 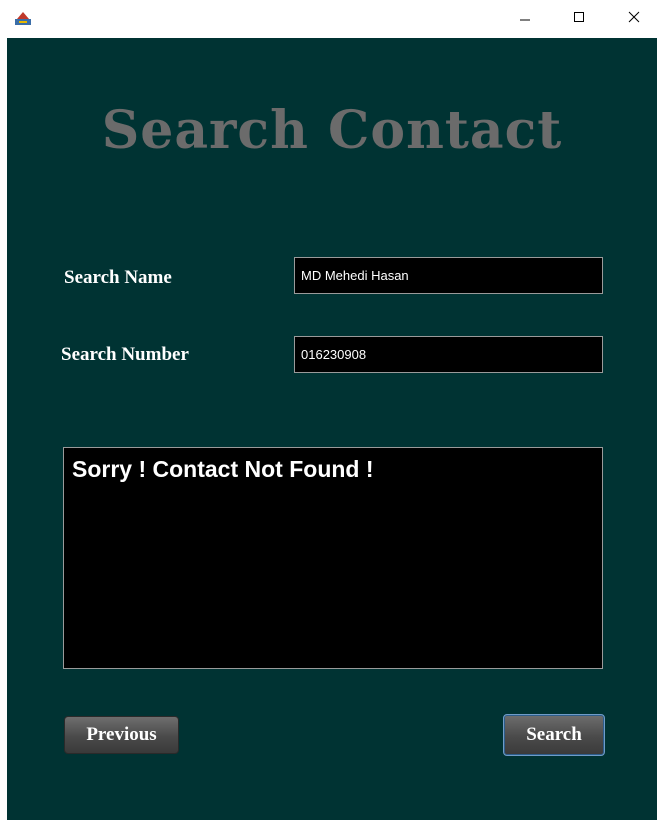 I want to click on search-name-input, so click(x=448, y=275).